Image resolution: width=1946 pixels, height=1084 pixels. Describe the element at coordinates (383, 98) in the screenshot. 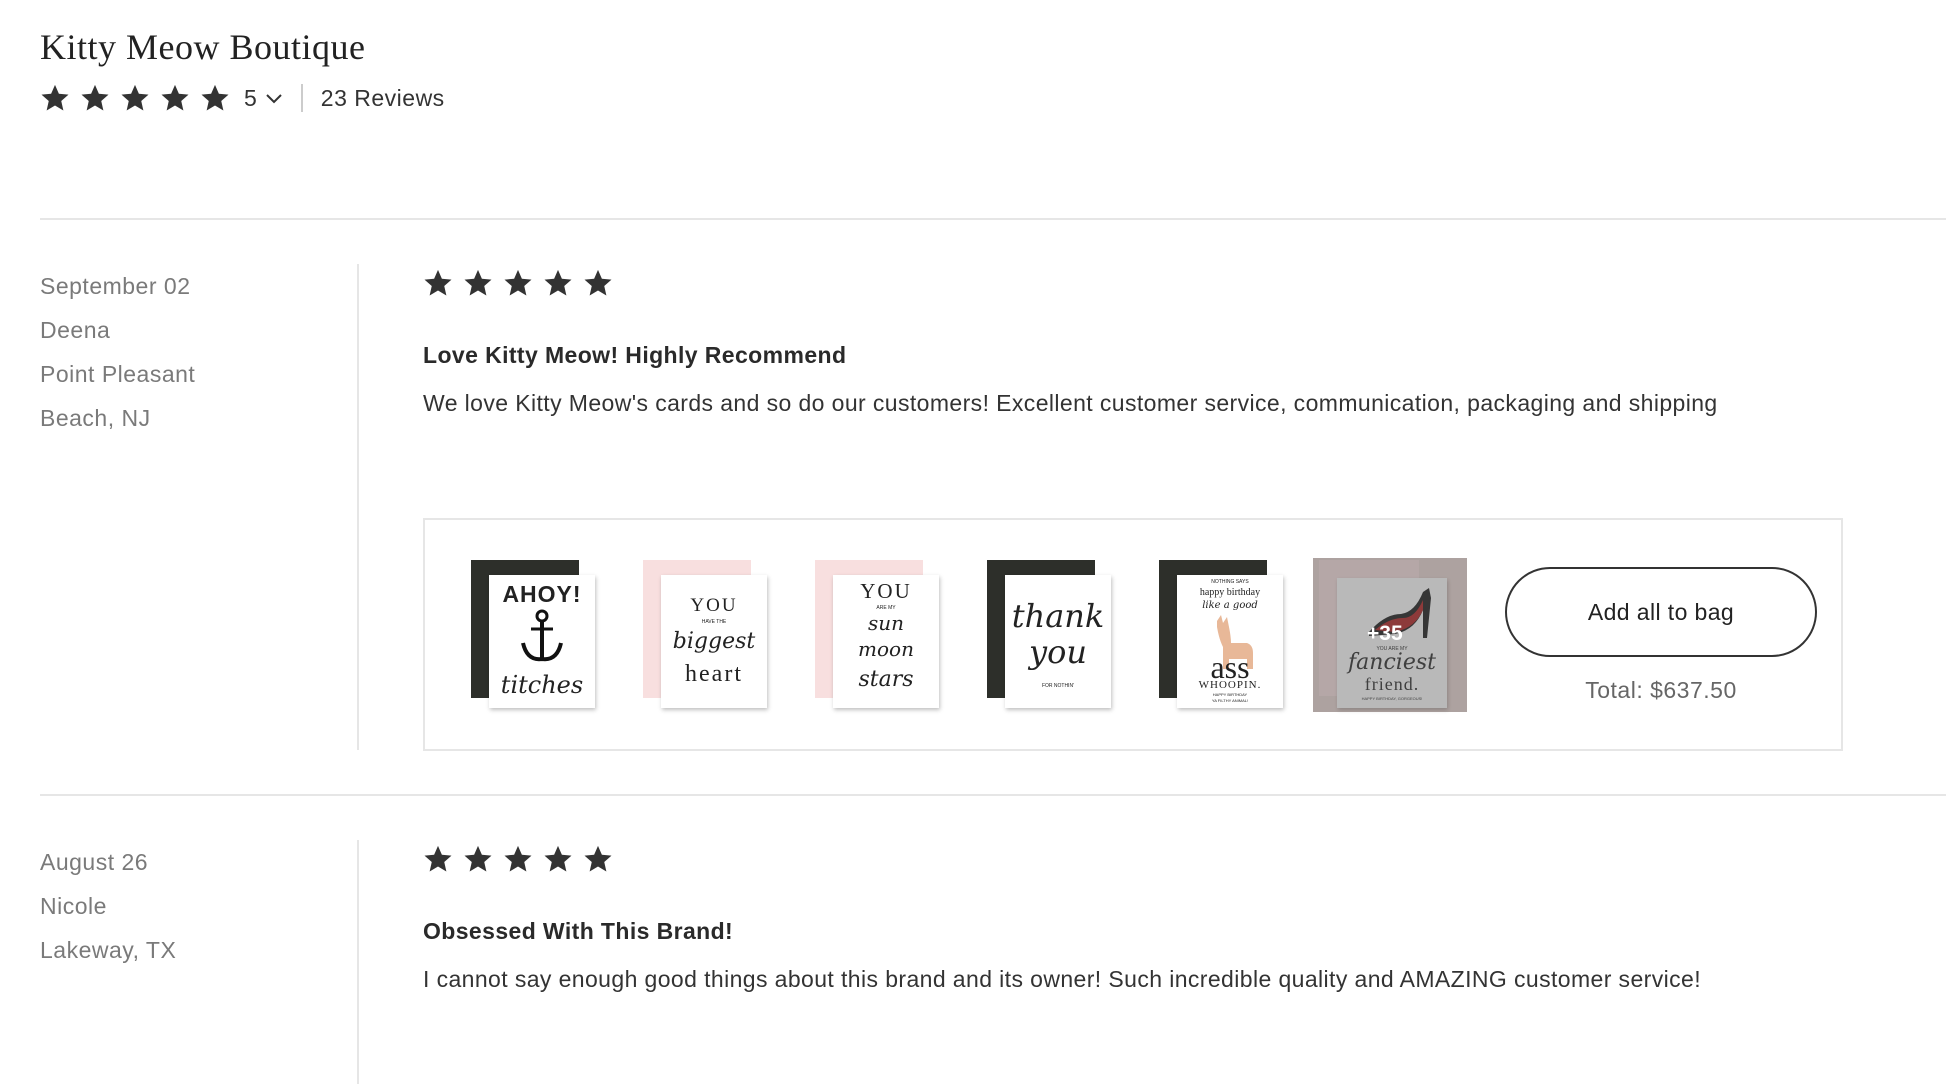

I see `review-count: 23 Reviews` at that location.